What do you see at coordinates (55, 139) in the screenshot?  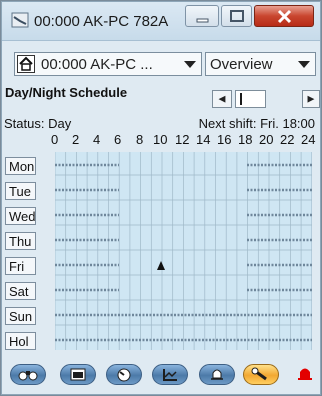 I see `hour-label: 0` at bounding box center [55, 139].